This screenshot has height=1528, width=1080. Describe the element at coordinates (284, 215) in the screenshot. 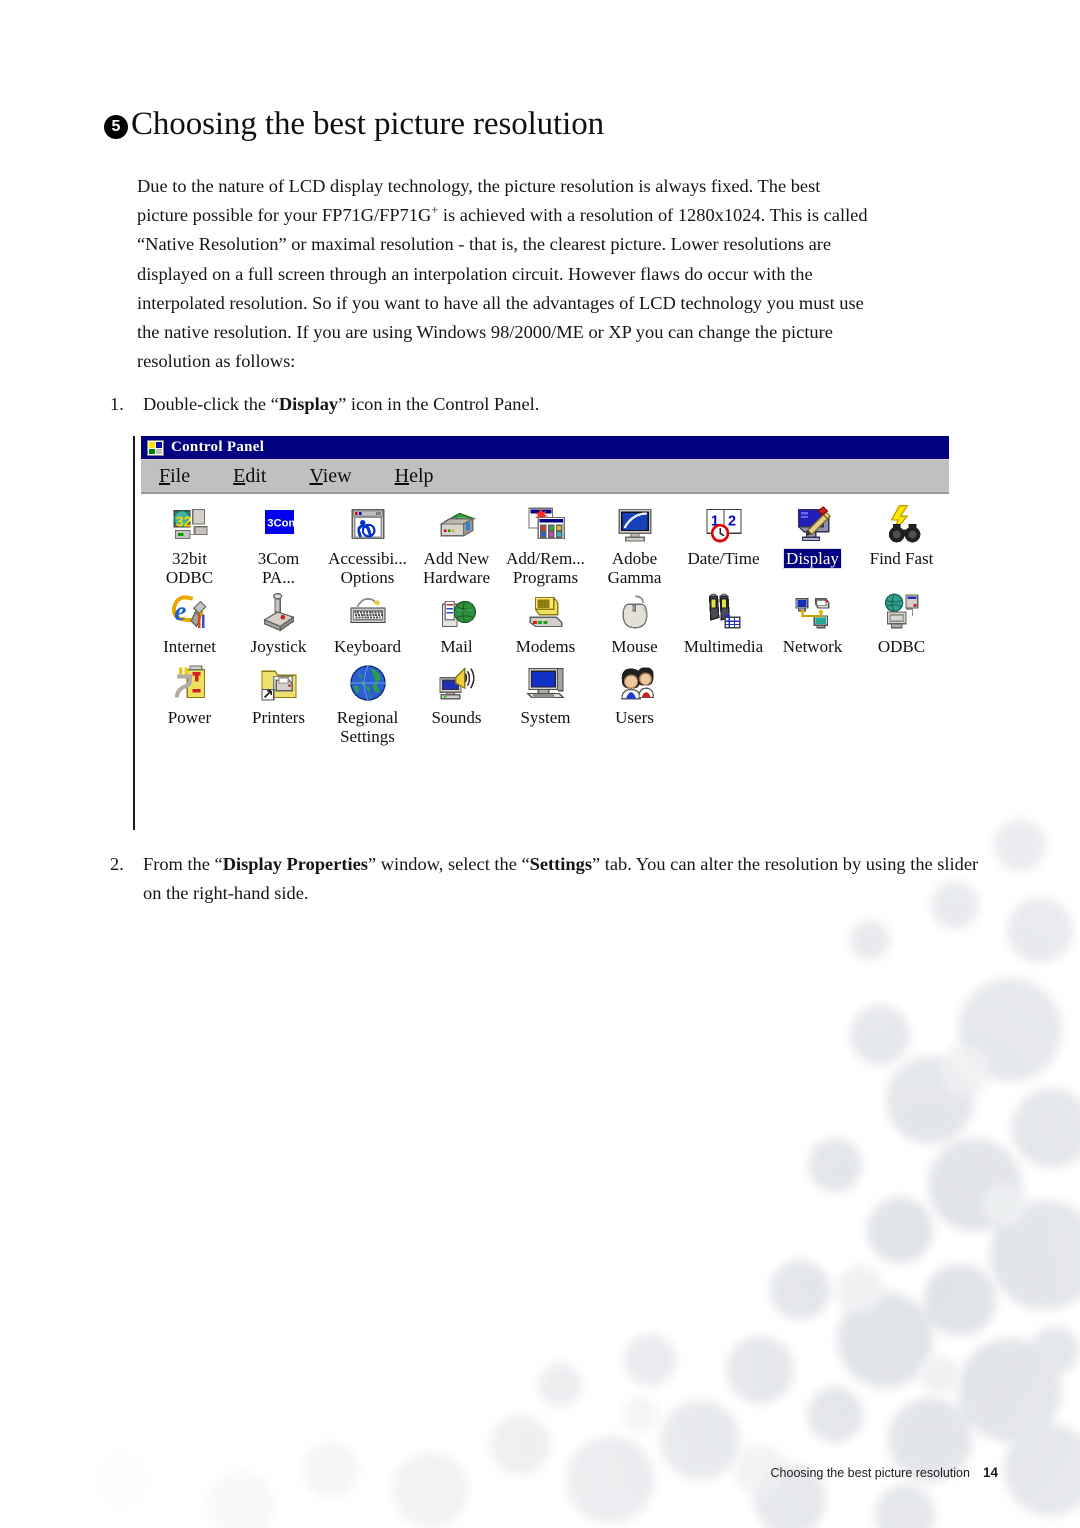

I see `intro-line-2a: picture possible for your FP71G/FP71G` at that location.